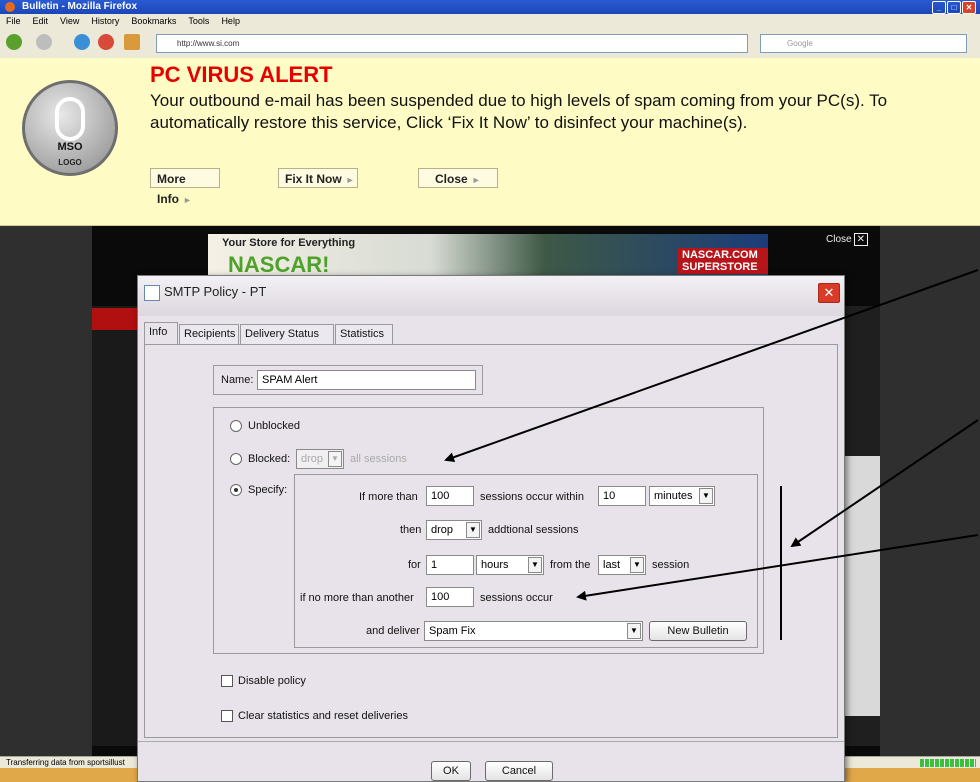 The image size is (980, 782). I want to click on if-more-than-label: If more than, so click(388, 497).